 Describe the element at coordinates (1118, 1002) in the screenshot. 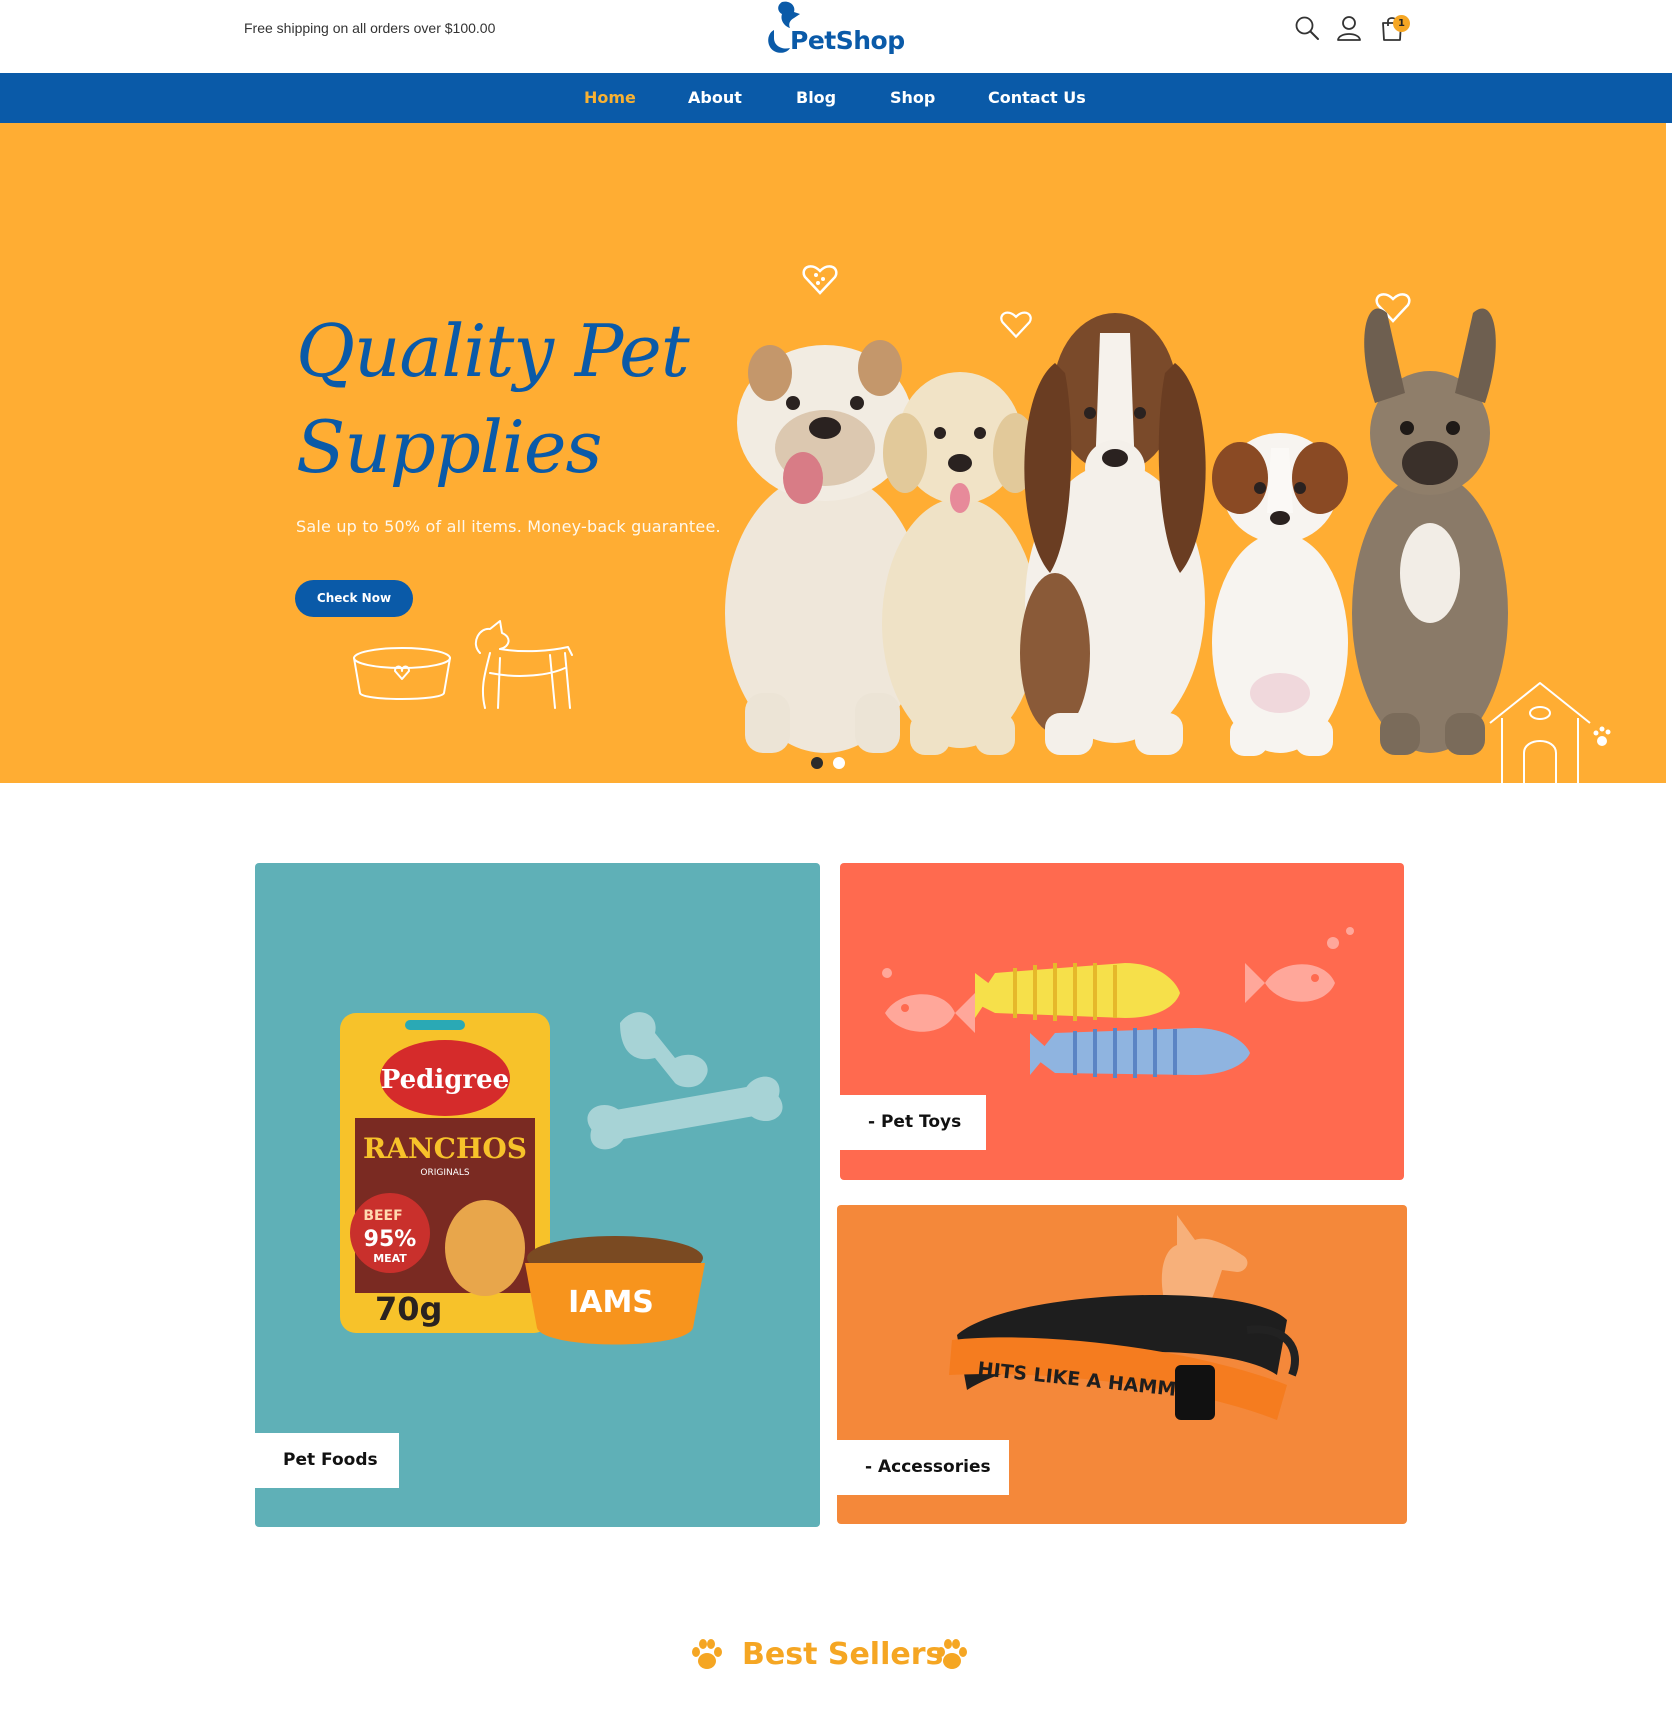

I see `fish-toys-image` at that location.